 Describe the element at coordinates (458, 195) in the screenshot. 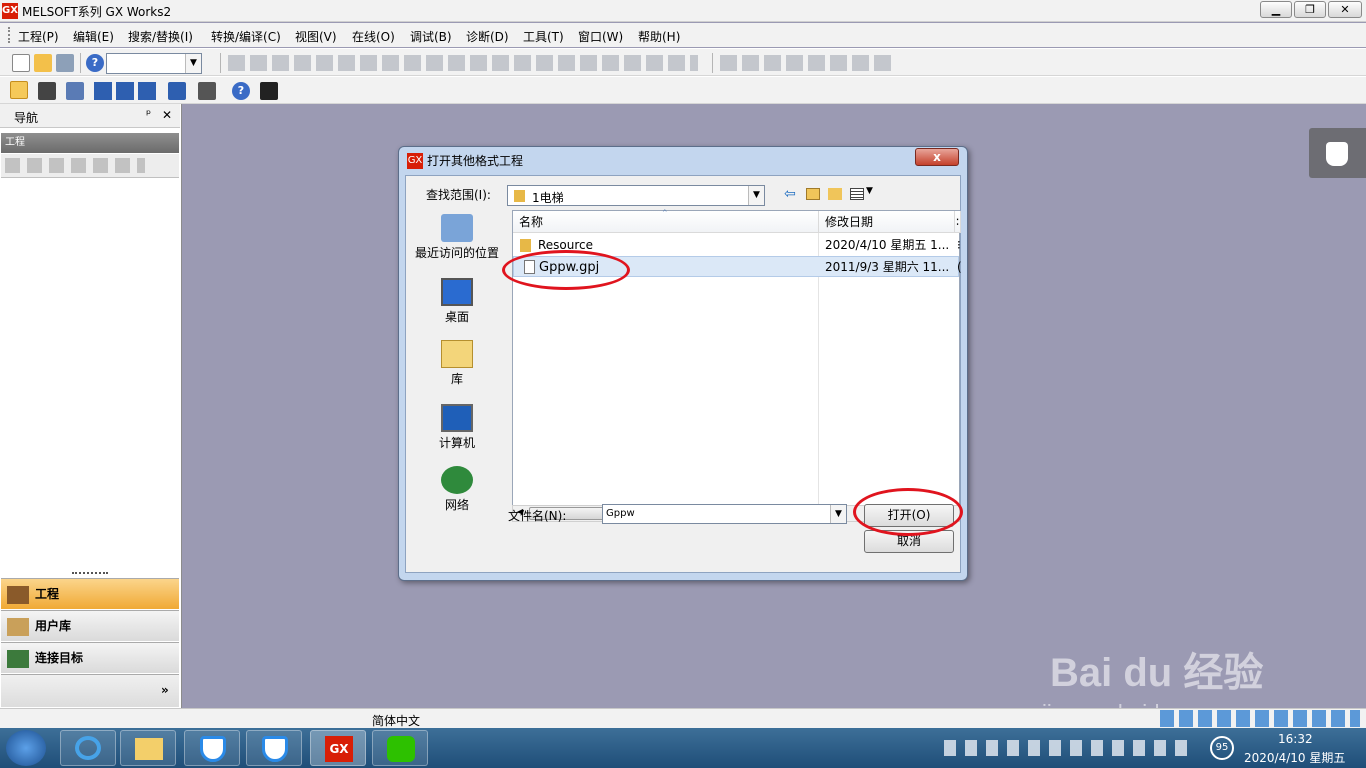

I see `lookin-label: 查找范围(I):` at that location.